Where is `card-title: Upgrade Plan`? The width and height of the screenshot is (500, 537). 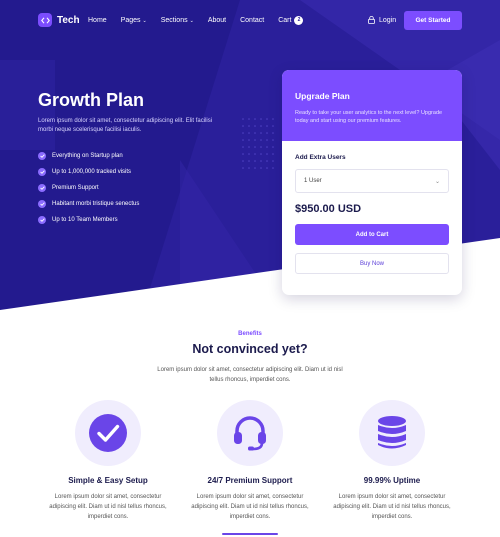
card-title: Upgrade Plan is located at coordinates (322, 96).